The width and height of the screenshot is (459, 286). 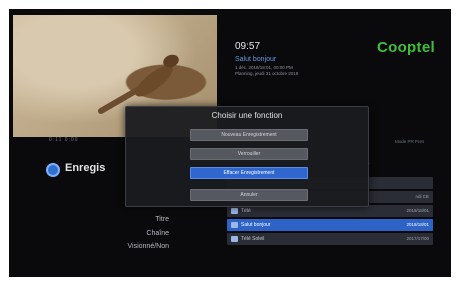 I want to click on recording-name: Salut bonjour, so click(x=256, y=225).